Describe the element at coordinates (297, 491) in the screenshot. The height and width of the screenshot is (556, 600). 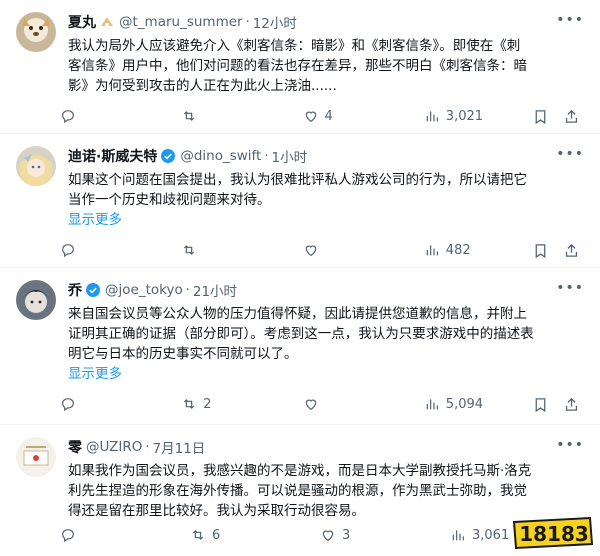
I see `tweet-text-line: 利先生捏造的形象在海外传播。可以说是骚动的根源，作为黑武士弥助，我觉` at that location.